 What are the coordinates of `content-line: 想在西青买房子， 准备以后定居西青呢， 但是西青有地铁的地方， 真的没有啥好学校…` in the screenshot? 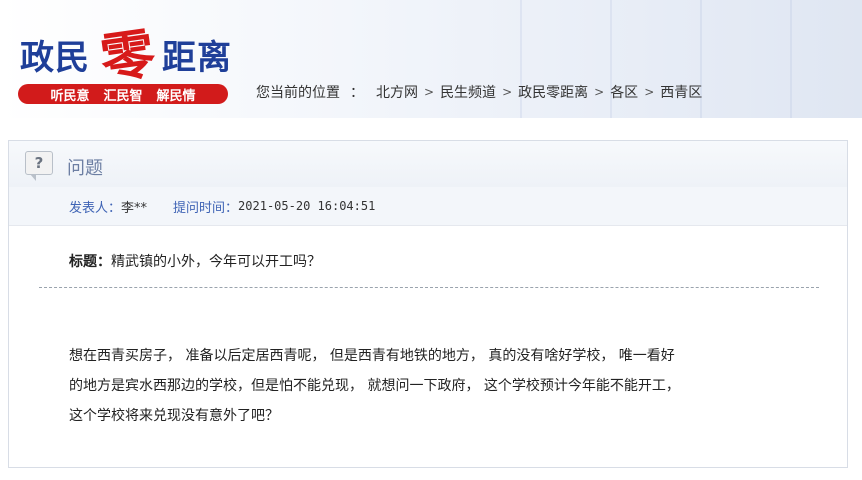 It's located at (372, 356).